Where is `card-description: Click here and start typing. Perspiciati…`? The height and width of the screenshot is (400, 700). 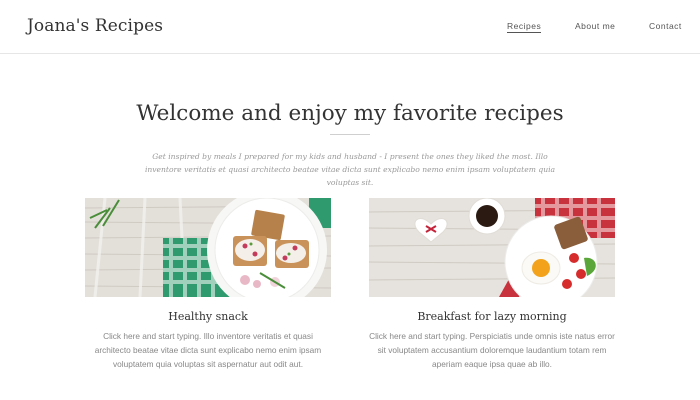 card-description: Click here and start typing. Perspiciati… is located at coordinates (492, 350).